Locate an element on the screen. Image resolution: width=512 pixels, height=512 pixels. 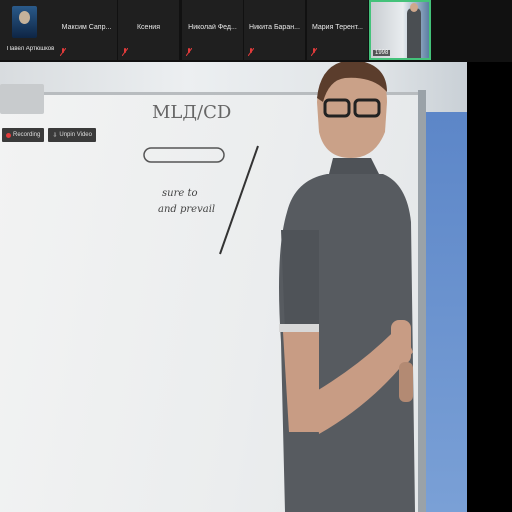
unpin-video-button: ⇩ Unpin Video is located at coordinates (72, 135).